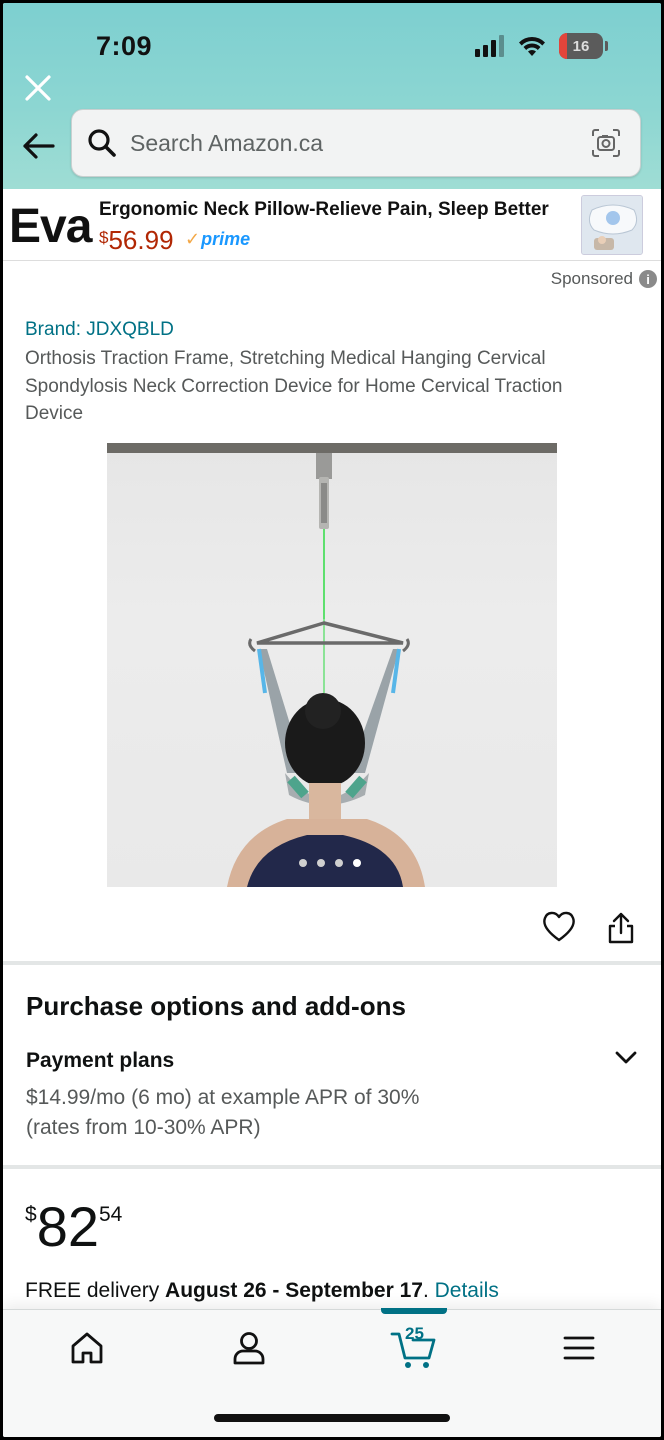  Describe the element at coordinates (332, 1372) in the screenshot. I see `bottom-nav-bar: 25` at that location.